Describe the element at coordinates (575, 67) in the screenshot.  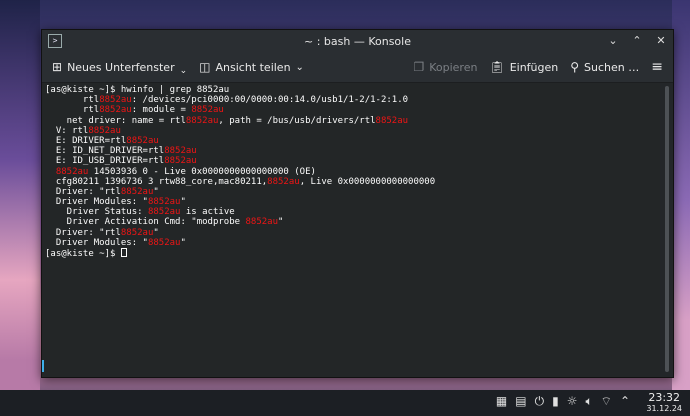
I see `search-icon: ⚲` at that location.